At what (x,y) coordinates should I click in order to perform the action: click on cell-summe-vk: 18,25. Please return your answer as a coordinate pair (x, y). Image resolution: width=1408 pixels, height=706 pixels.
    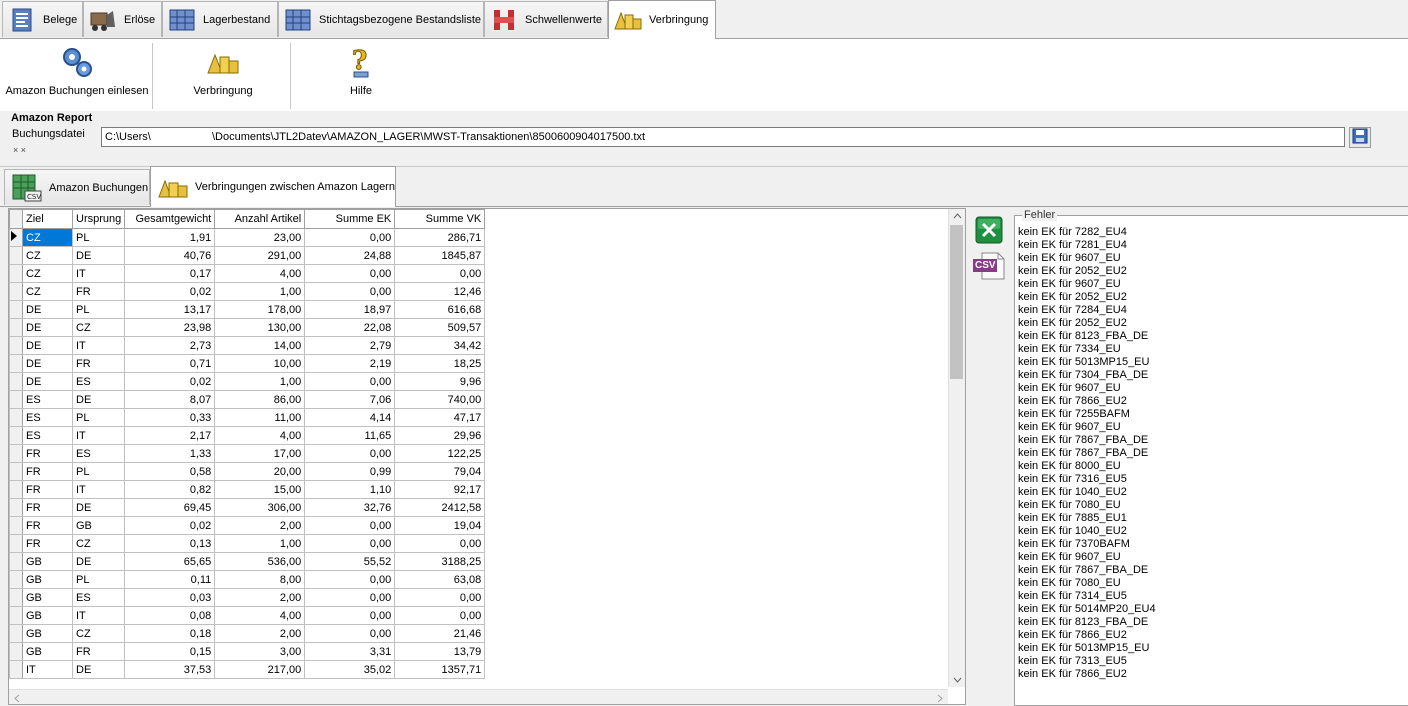
    Looking at the image, I should click on (440, 363).